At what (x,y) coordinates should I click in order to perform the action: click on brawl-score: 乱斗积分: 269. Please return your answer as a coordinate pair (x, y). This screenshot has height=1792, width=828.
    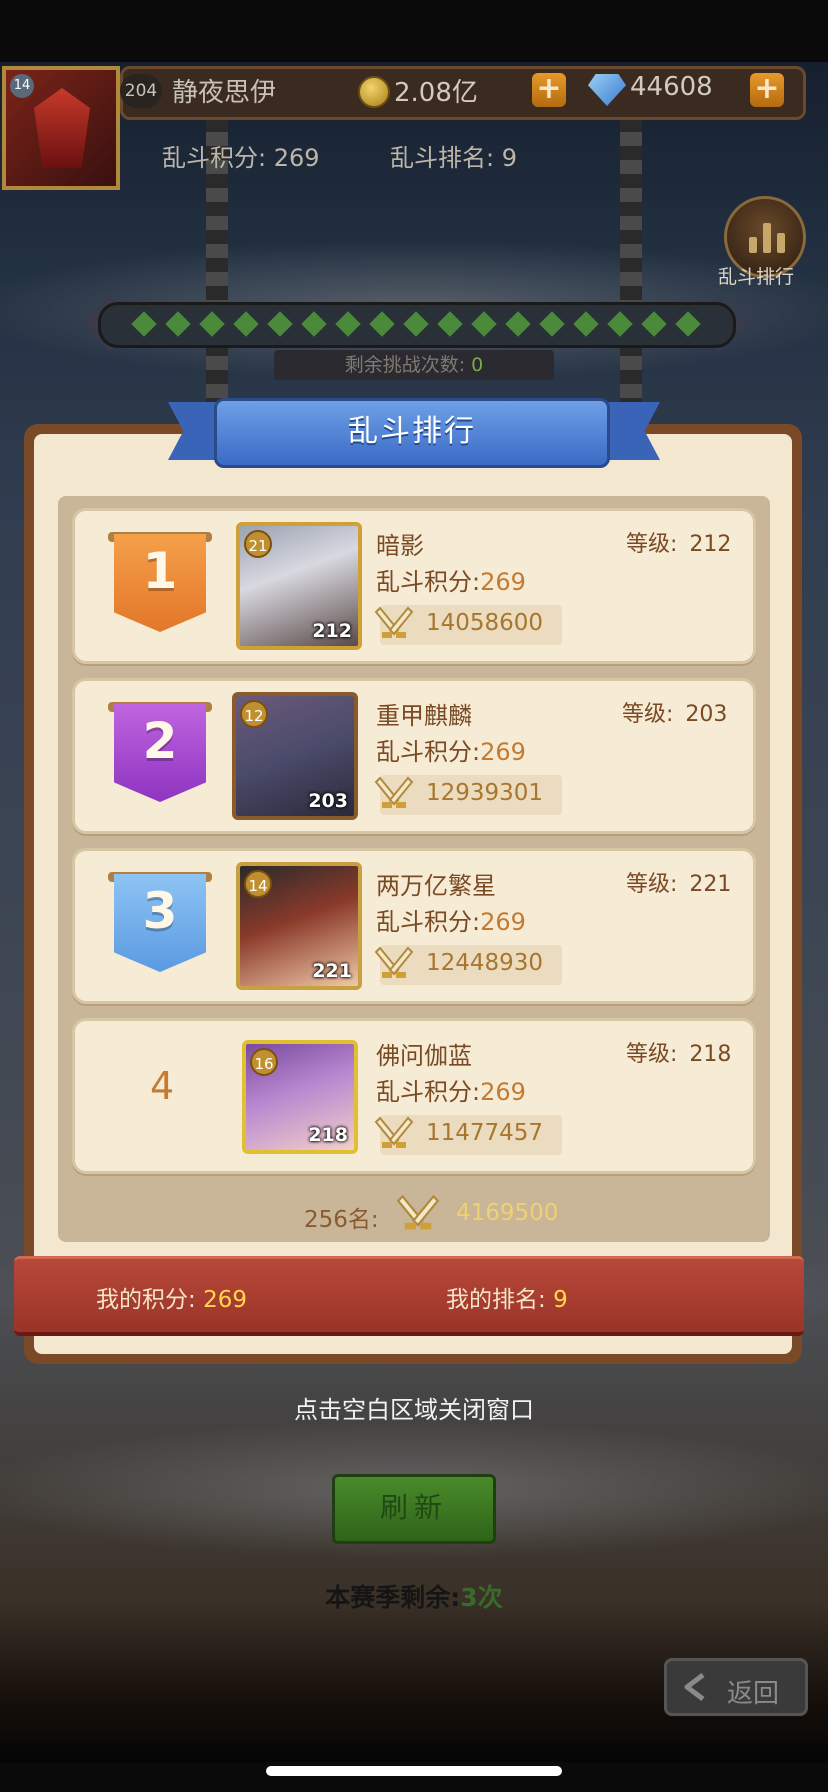
    Looking at the image, I should click on (241, 158).